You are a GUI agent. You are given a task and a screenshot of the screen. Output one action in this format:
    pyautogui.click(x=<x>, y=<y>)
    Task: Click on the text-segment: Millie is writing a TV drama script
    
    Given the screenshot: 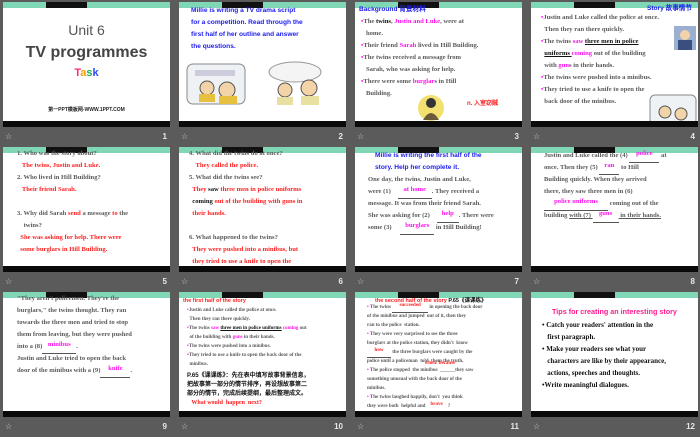 What is the action you would take?
    pyautogui.click(x=243, y=10)
    